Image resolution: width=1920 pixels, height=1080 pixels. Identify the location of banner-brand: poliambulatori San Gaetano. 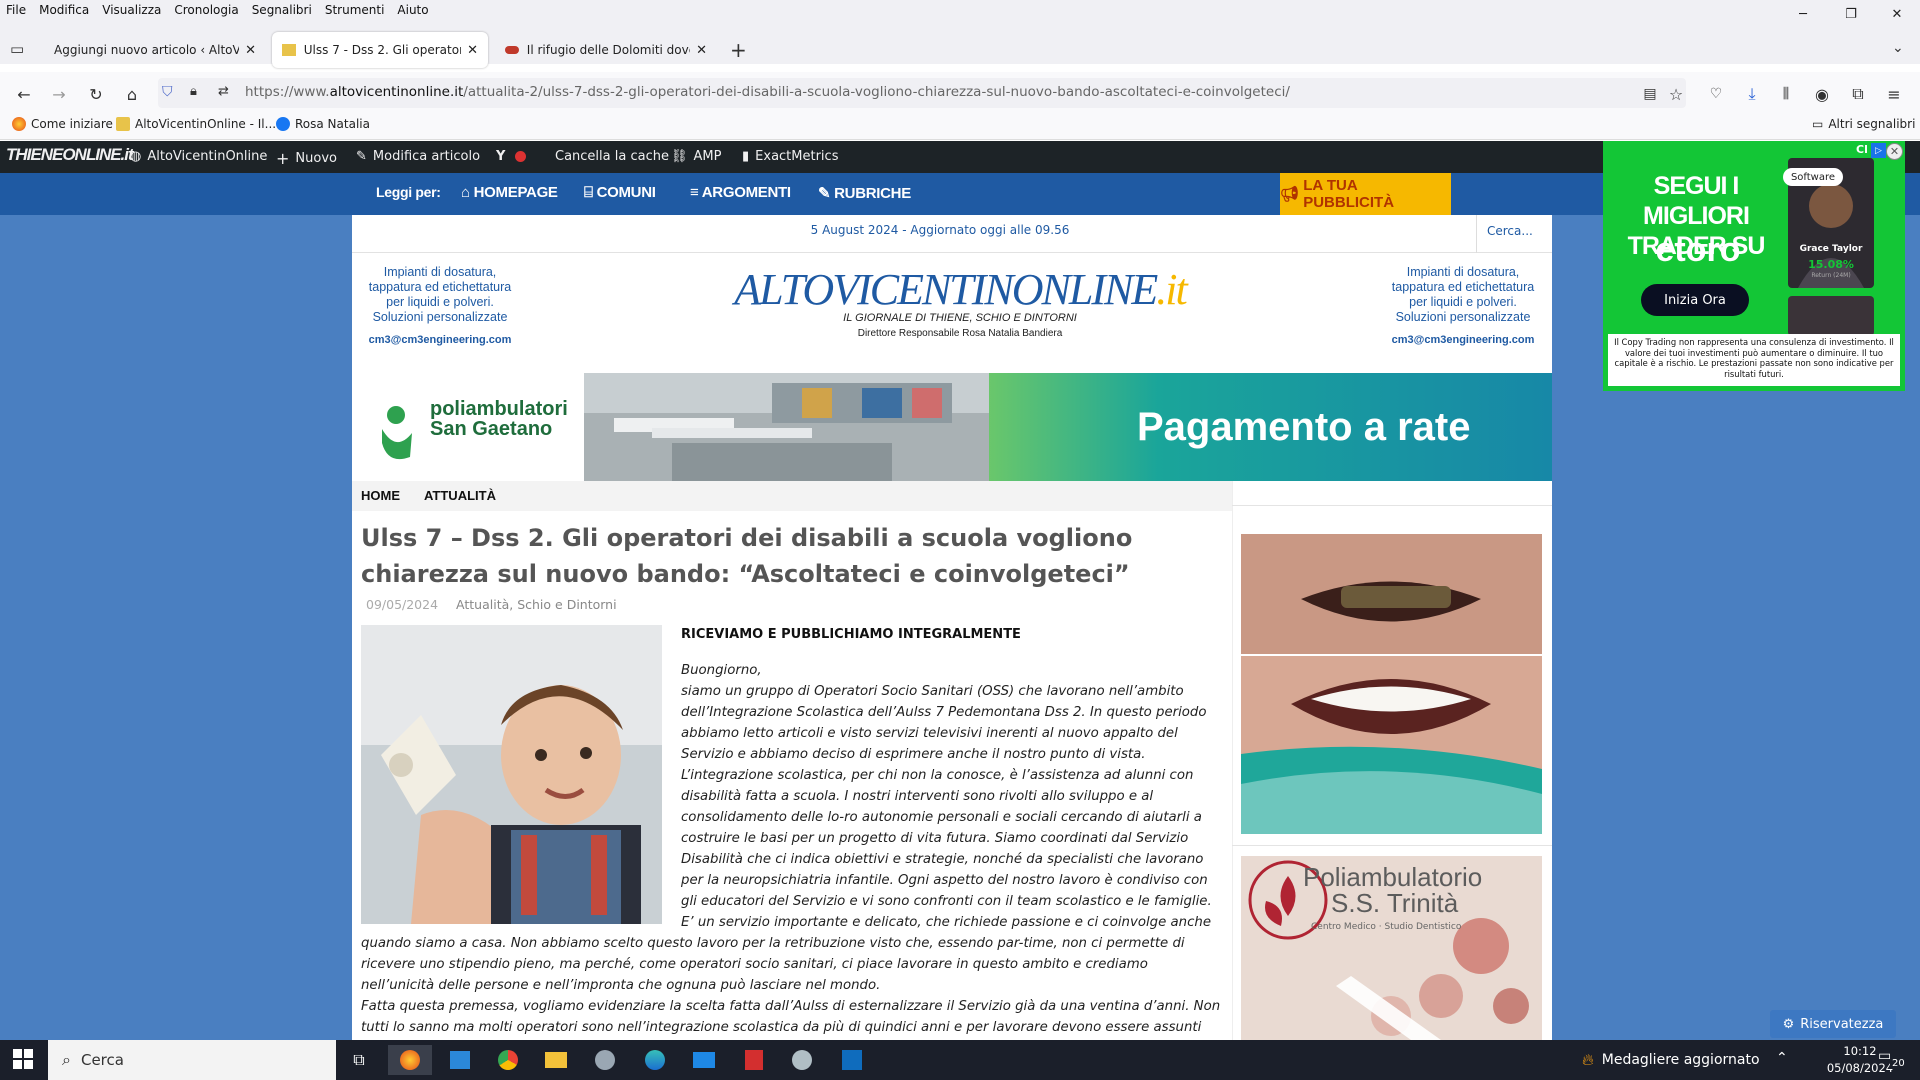
(499, 419).